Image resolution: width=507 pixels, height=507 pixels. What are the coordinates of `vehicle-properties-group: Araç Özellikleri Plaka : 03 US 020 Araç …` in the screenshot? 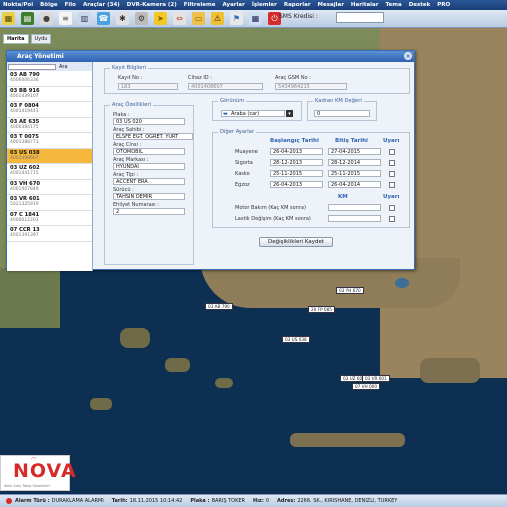 It's located at (149, 183).